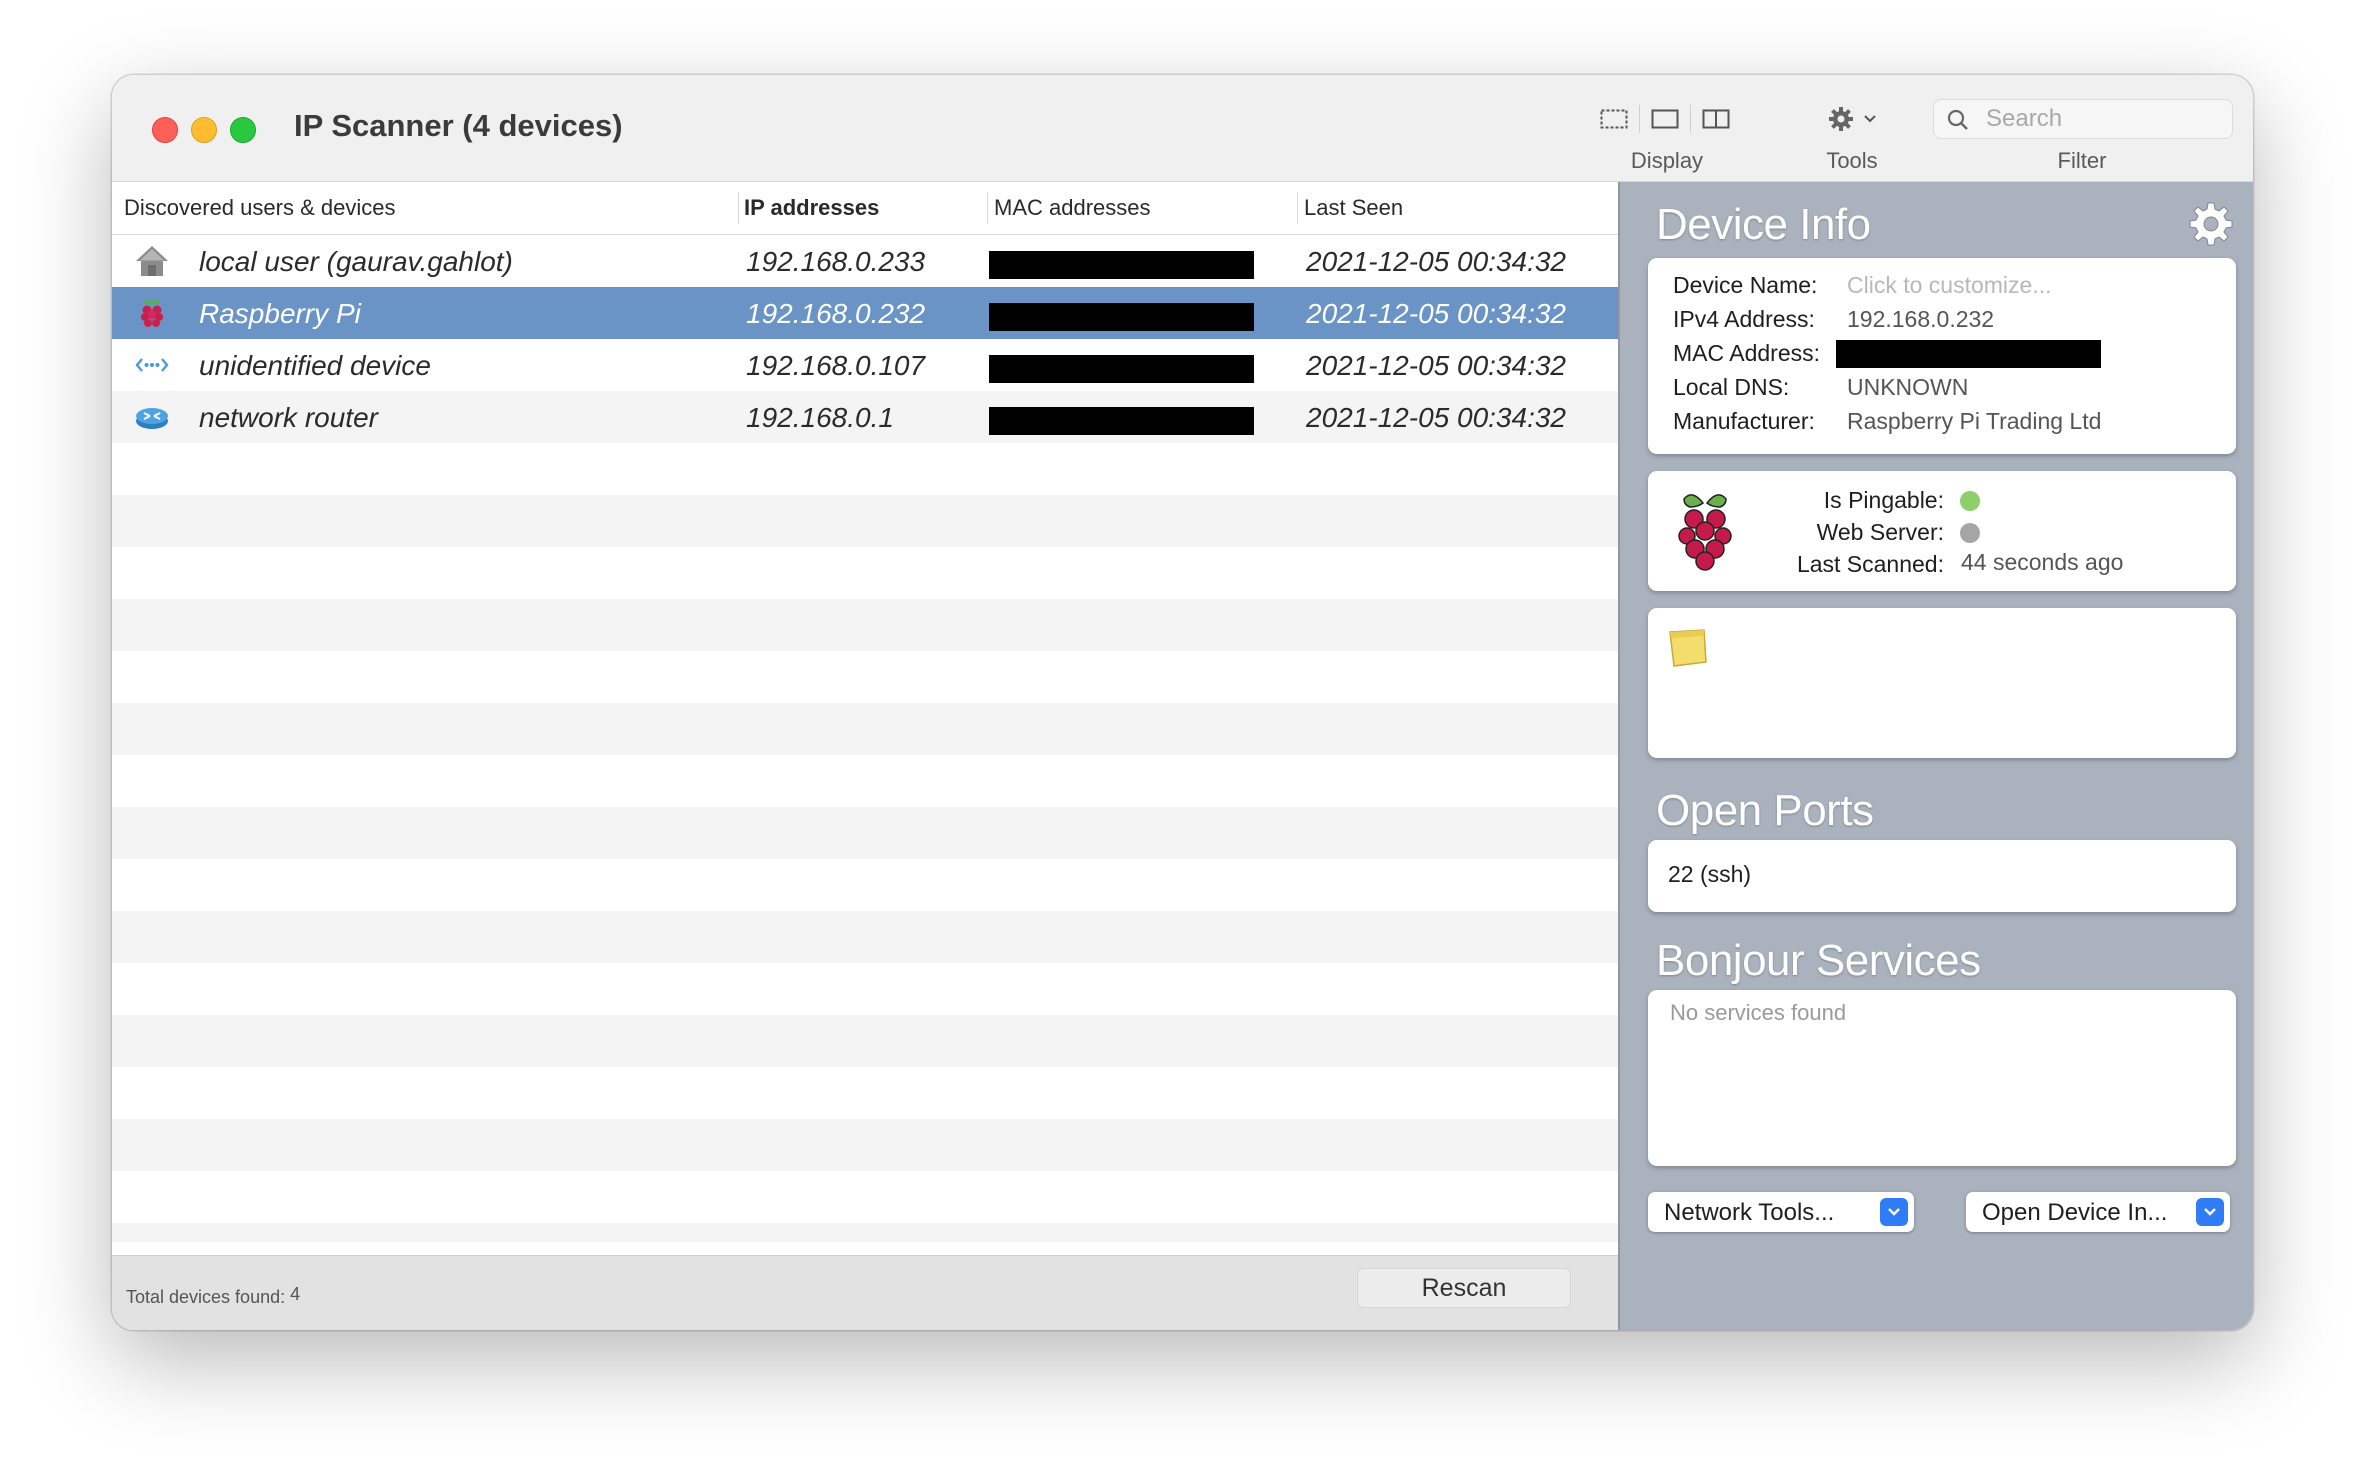 This screenshot has height=1474, width=2364. Describe the element at coordinates (295, 1294) in the screenshot. I see `total-devices-count: 4` at that location.